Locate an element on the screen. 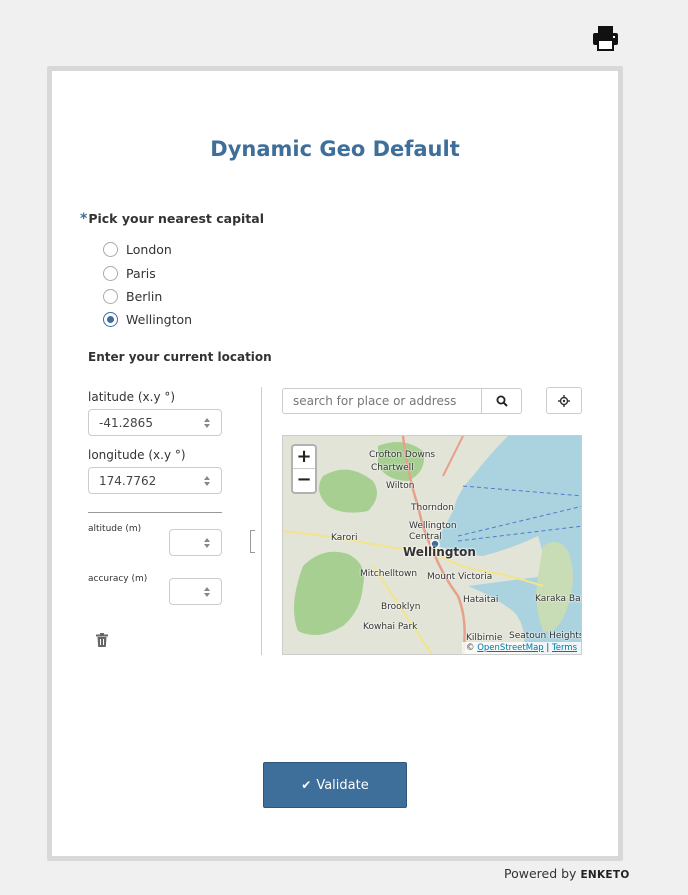 This screenshot has width=688, height=895. option-wellington: Wellington is located at coordinates (147, 319).